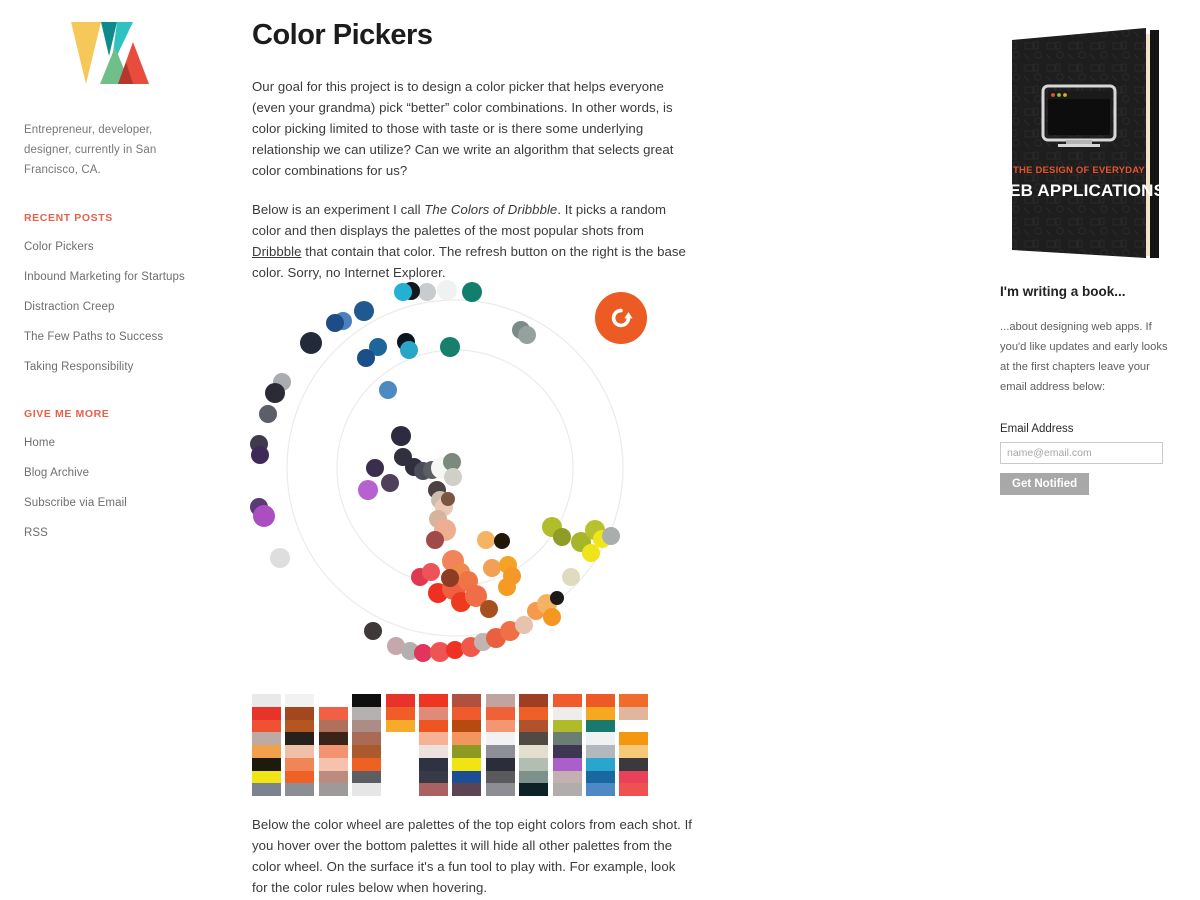 This screenshot has width=1200, height=900. I want to click on refresh-button, so click(621, 318).